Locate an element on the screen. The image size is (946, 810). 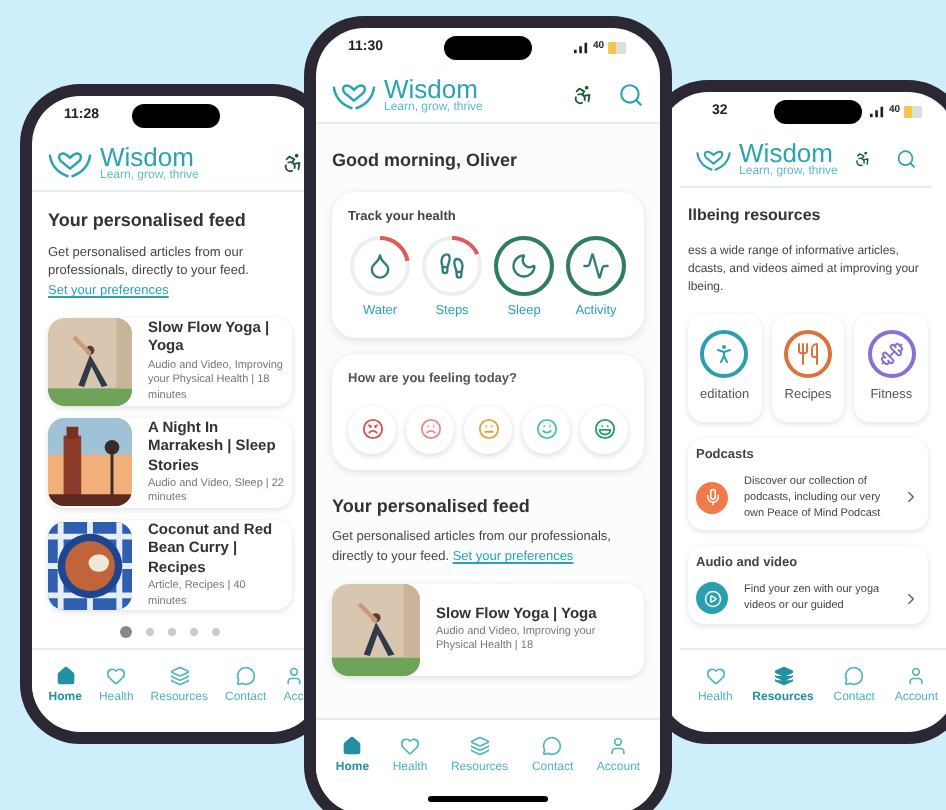
microphone-icon is located at coordinates (712, 497).